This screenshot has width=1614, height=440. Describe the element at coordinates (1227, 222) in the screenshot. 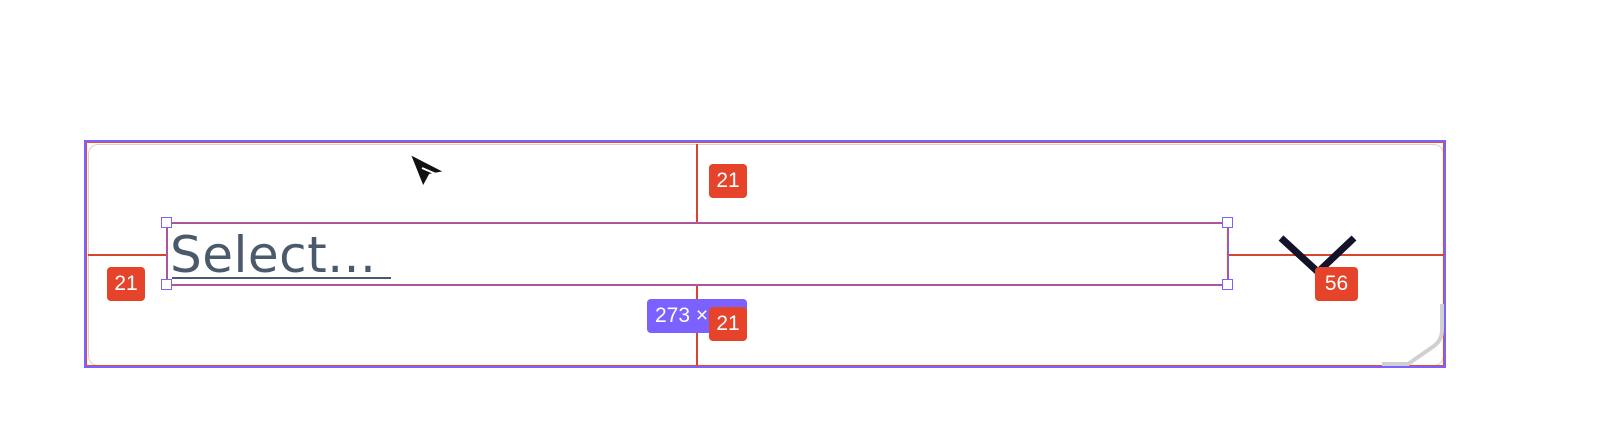

I see `resize-handle-top-right` at that location.